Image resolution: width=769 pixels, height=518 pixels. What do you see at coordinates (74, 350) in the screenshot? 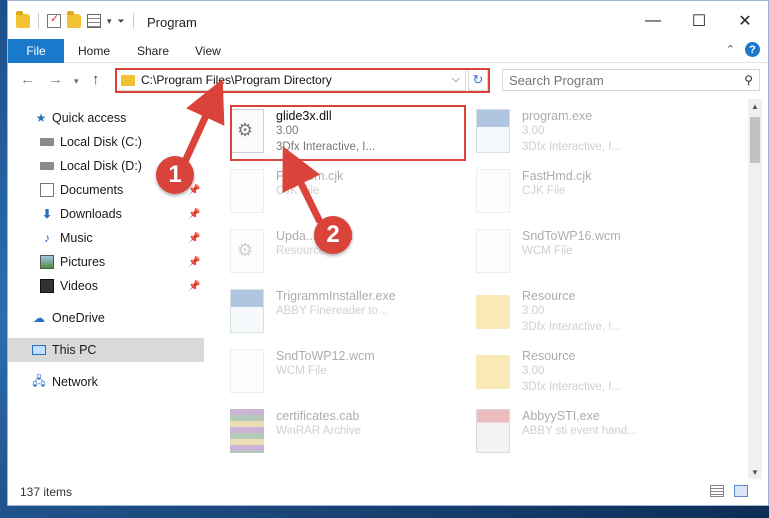
I see `sidebar-item-label: This PC` at bounding box center [74, 350].